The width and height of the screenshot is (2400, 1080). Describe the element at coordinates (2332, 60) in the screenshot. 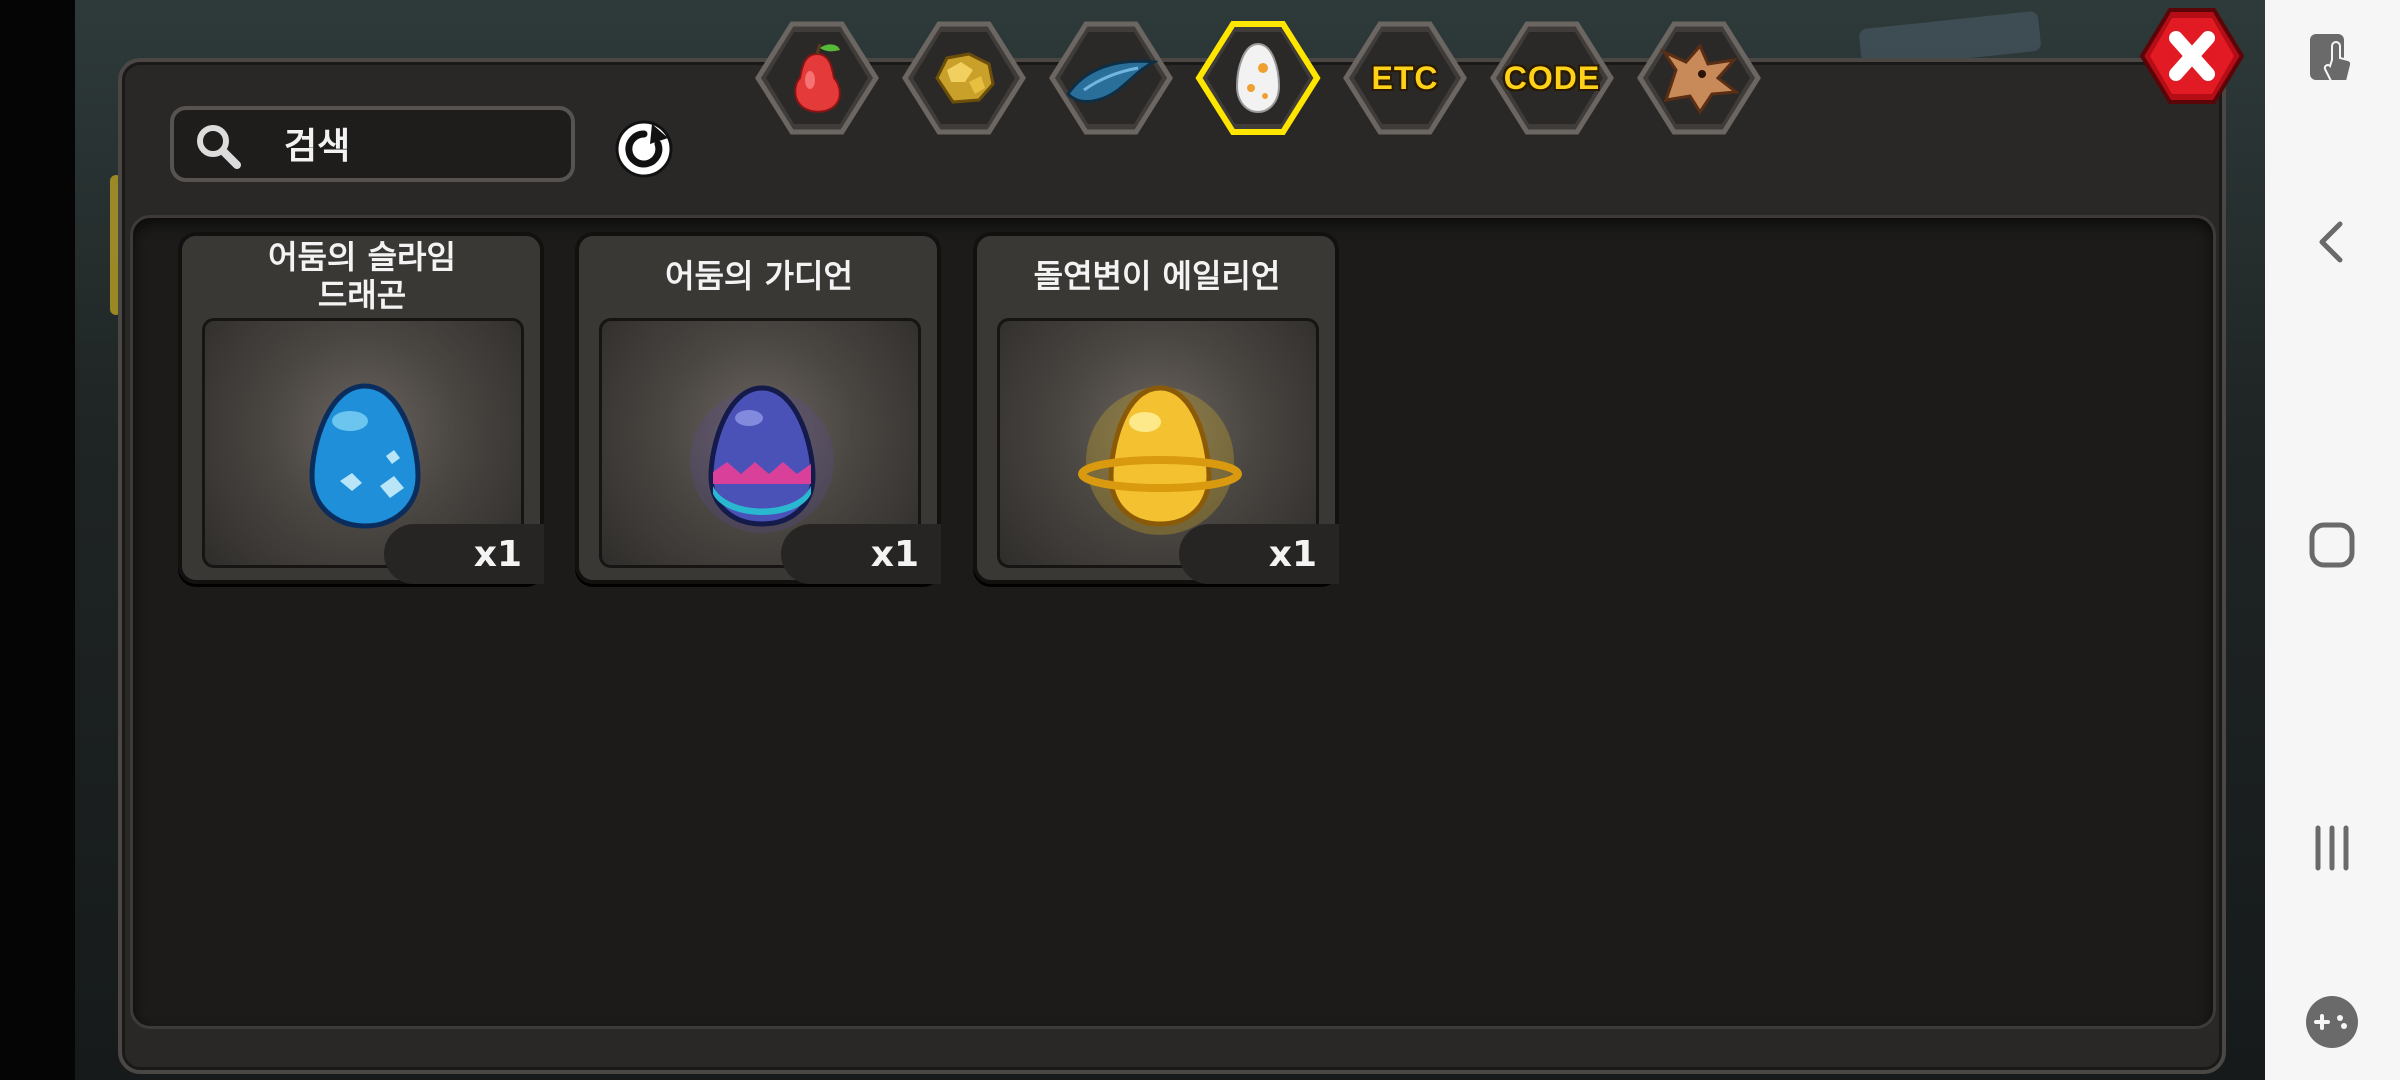

I see `screen-touch-icon` at that location.